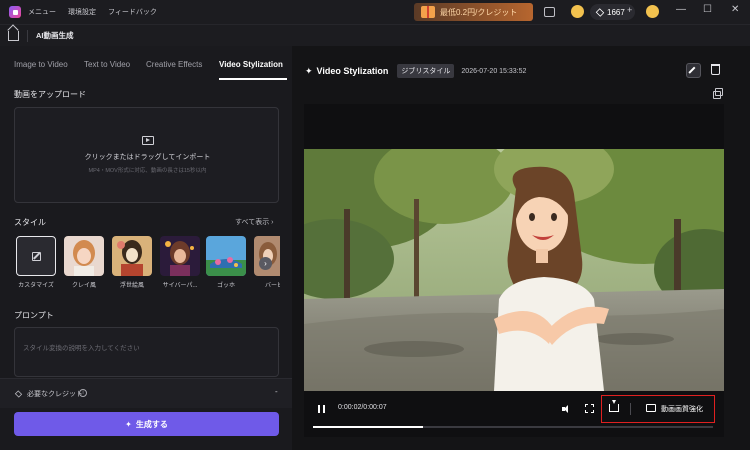 The width and height of the screenshot is (750, 450). I want to click on style-card-customize: カスタマイズ, so click(36, 262).